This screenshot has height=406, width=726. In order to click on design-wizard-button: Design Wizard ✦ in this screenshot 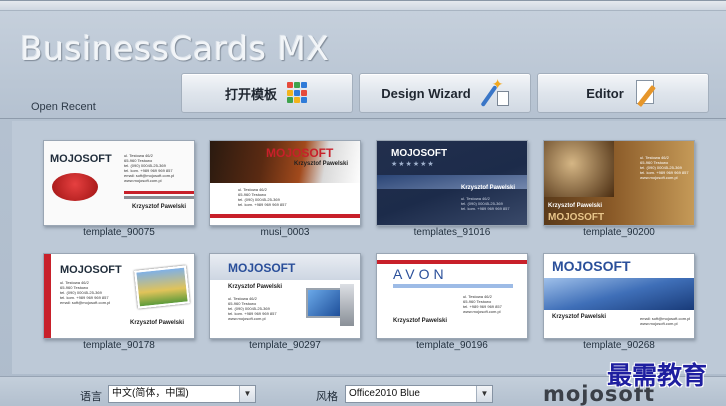, I will do `click(445, 93)`.